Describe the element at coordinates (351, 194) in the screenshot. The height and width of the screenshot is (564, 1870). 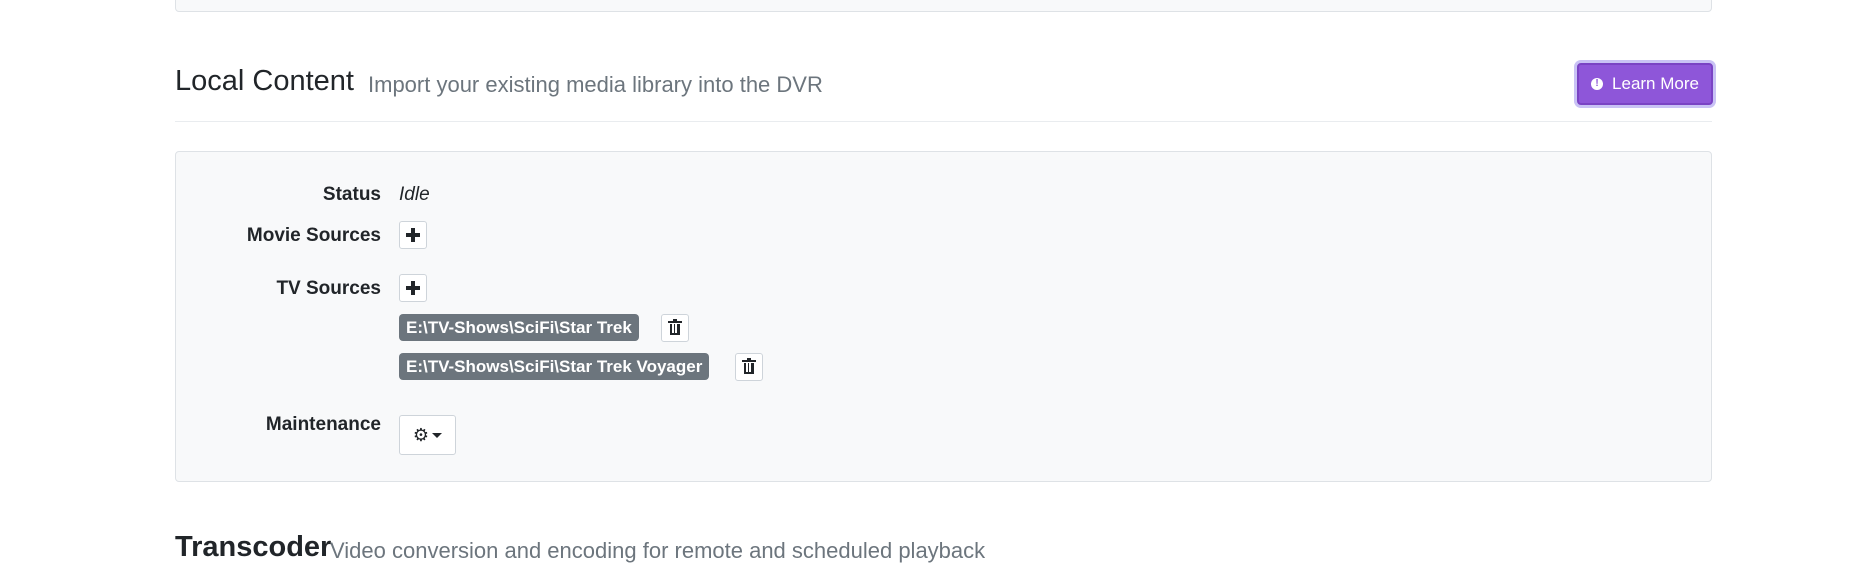
I see `status-label: Status` at that location.